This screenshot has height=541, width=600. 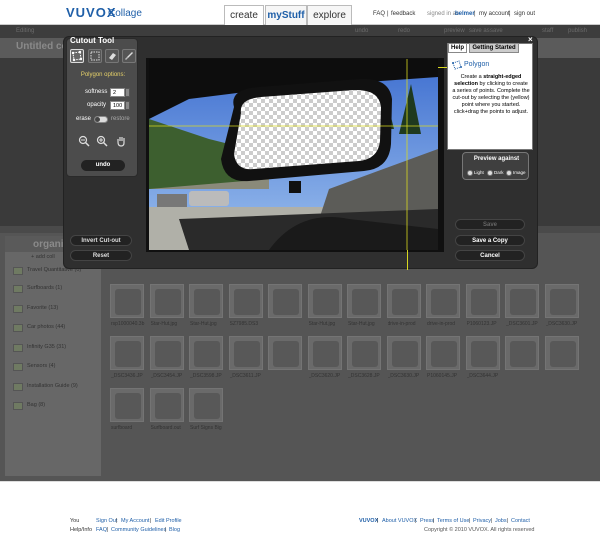 I want to click on footer-guidelines-link: Community Guidelines, so click(x=138, y=530).